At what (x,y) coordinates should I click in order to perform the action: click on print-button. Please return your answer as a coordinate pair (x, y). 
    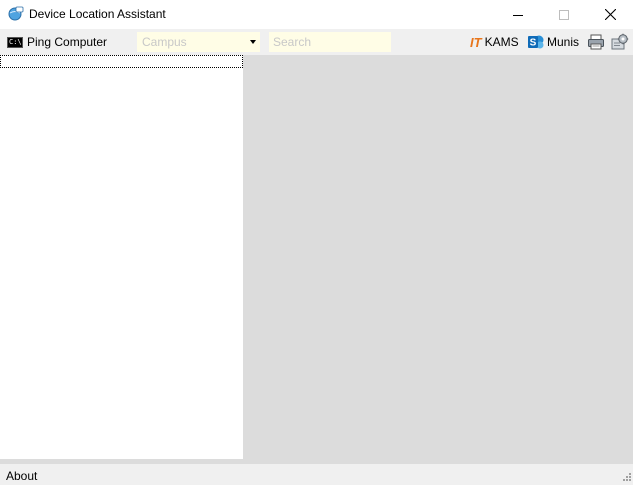
    Looking at the image, I should click on (596, 42).